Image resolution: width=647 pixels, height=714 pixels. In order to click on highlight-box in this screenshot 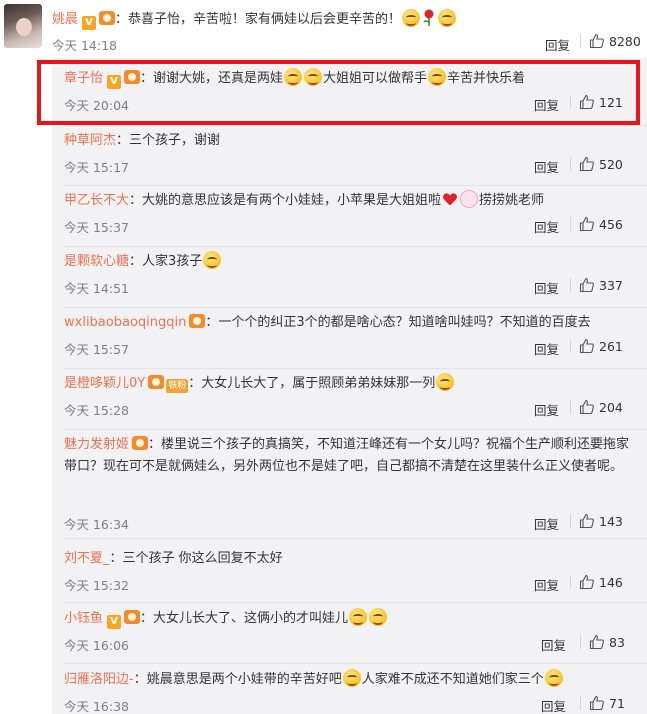, I will do `click(338, 92)`.